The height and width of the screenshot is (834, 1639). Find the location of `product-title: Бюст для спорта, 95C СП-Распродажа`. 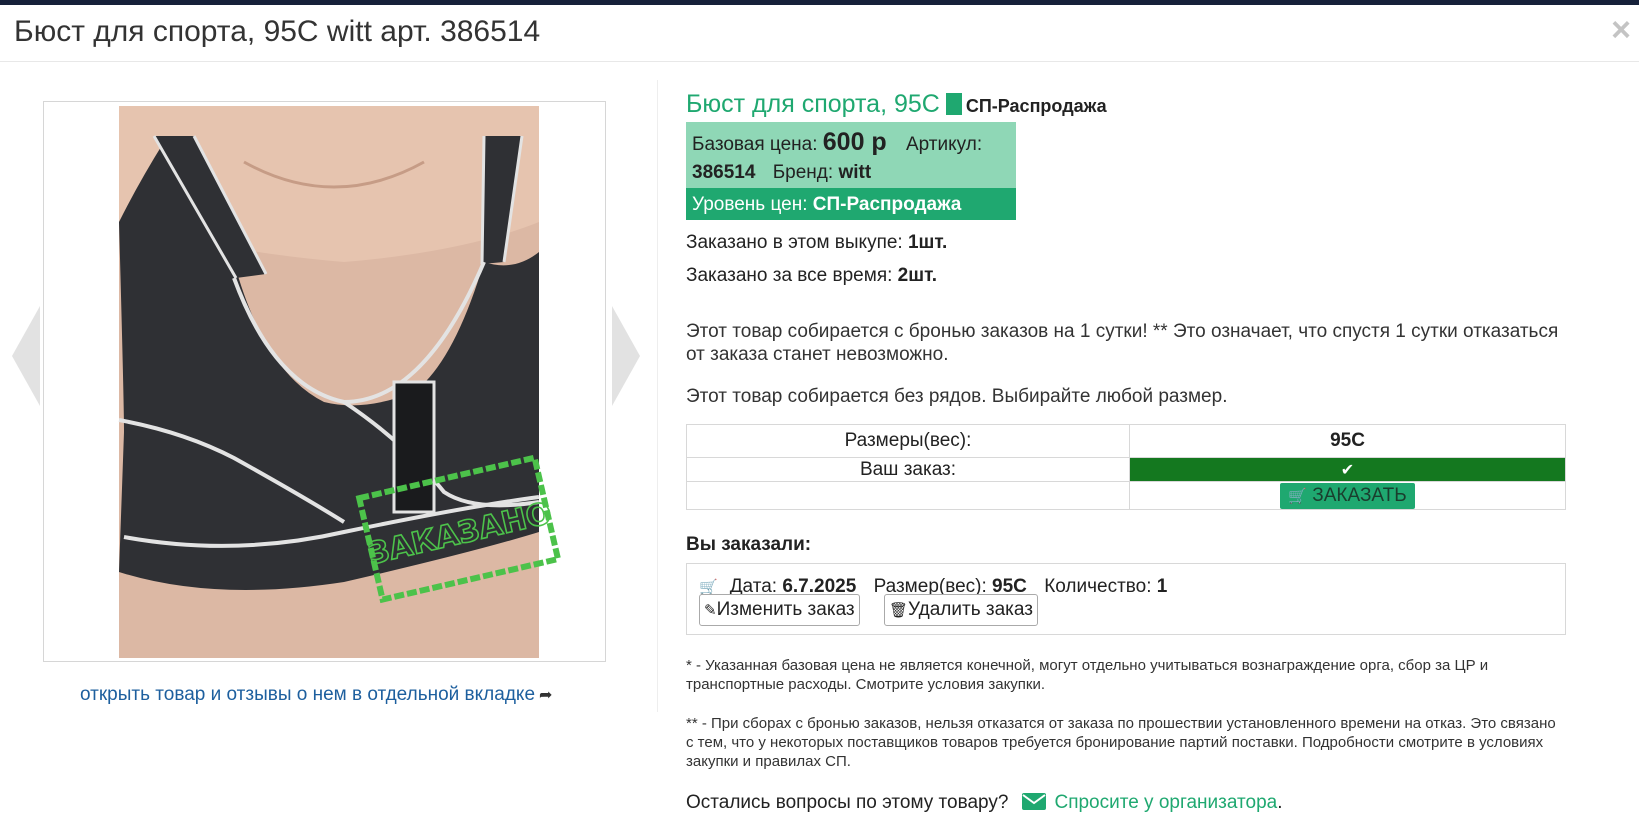

product-title: Бюст для спорта, 95C СП-Распродажа is located at coordinates (896, 104).